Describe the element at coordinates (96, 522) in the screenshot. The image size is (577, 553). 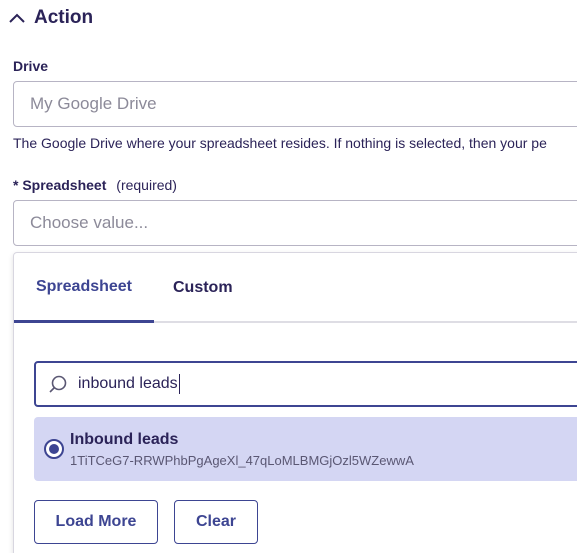
I see `load-more-button: Load More` at that location.